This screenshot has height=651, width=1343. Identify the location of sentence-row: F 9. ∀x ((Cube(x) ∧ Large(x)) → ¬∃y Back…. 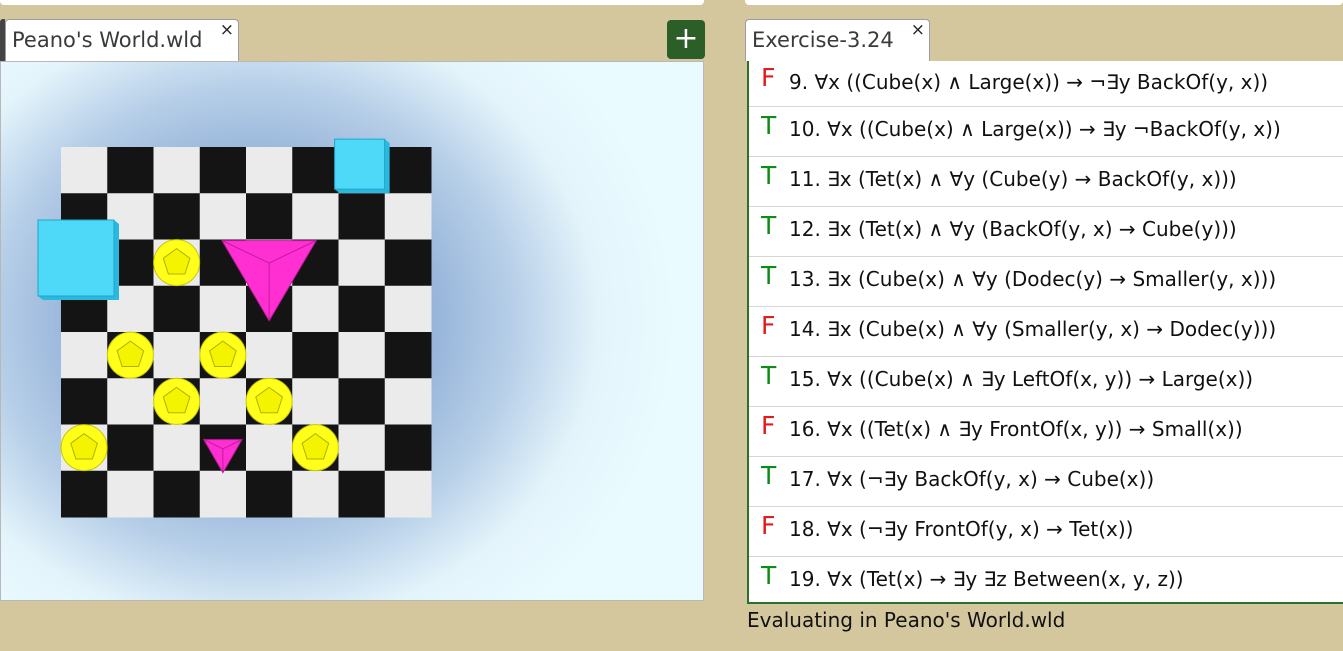
(1046, 84).